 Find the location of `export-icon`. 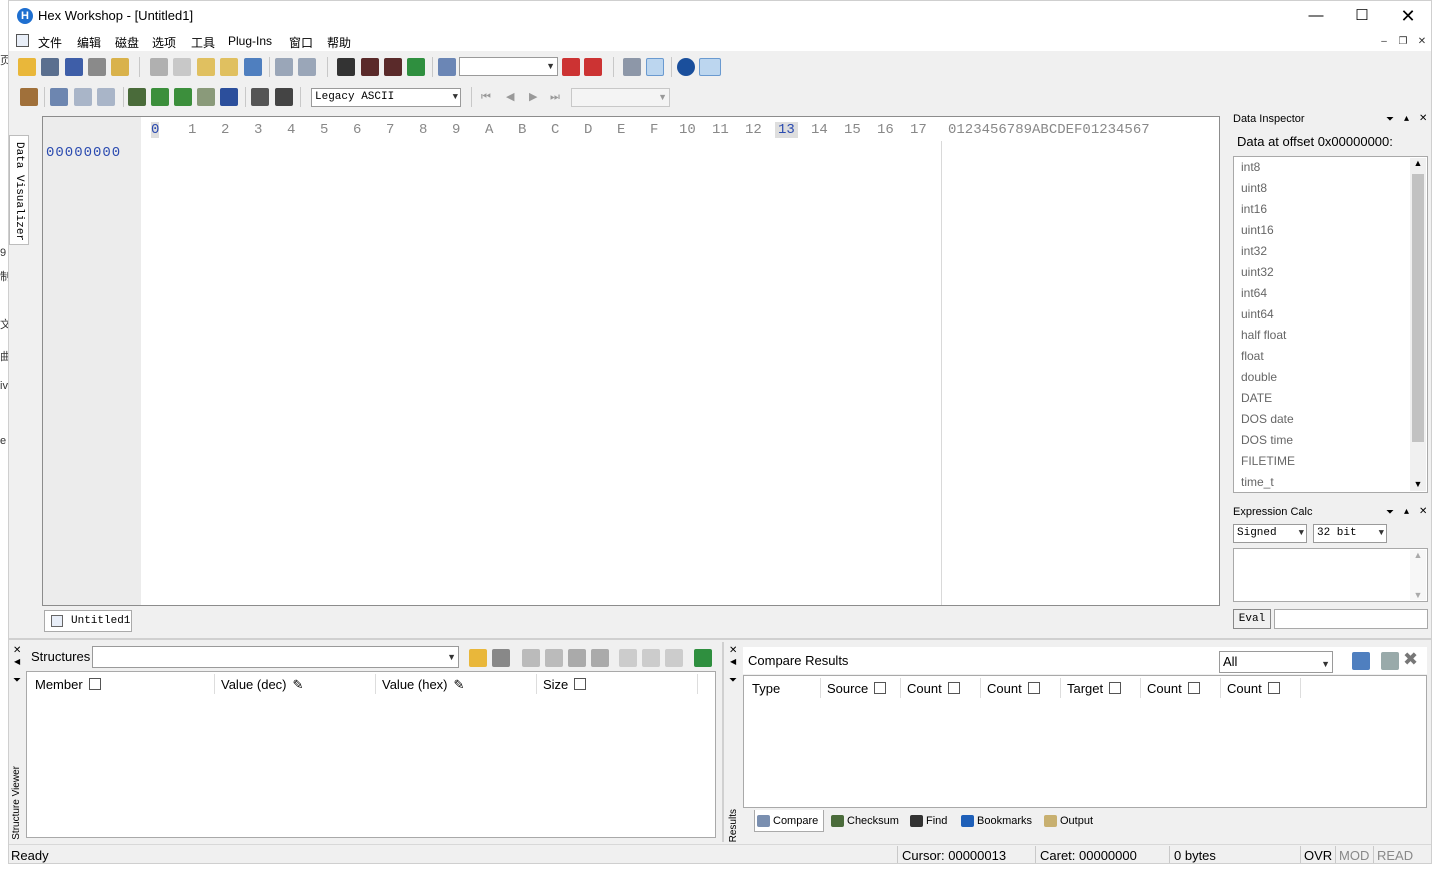

export-icon is located at coordinates (674, 658).